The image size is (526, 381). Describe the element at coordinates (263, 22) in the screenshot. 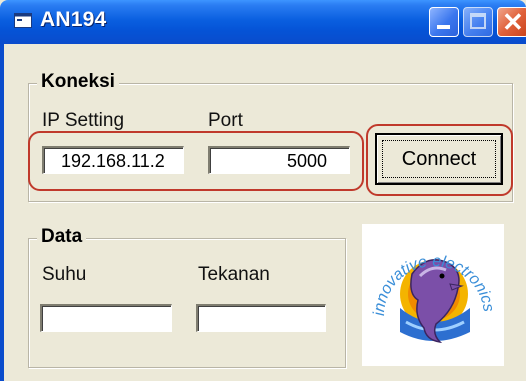

I see `title-bar: AN194 ✕` at that location.